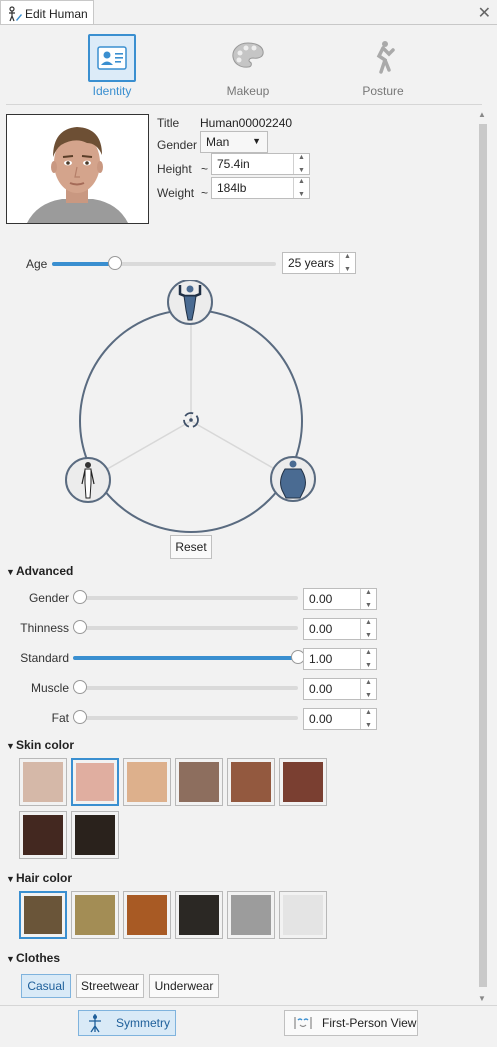 This screenshot has width=497, height=1047. What do you see at coordinates (248, 58) in the screenshot?
I see `palette-icon` at bounding box center [248, 58].